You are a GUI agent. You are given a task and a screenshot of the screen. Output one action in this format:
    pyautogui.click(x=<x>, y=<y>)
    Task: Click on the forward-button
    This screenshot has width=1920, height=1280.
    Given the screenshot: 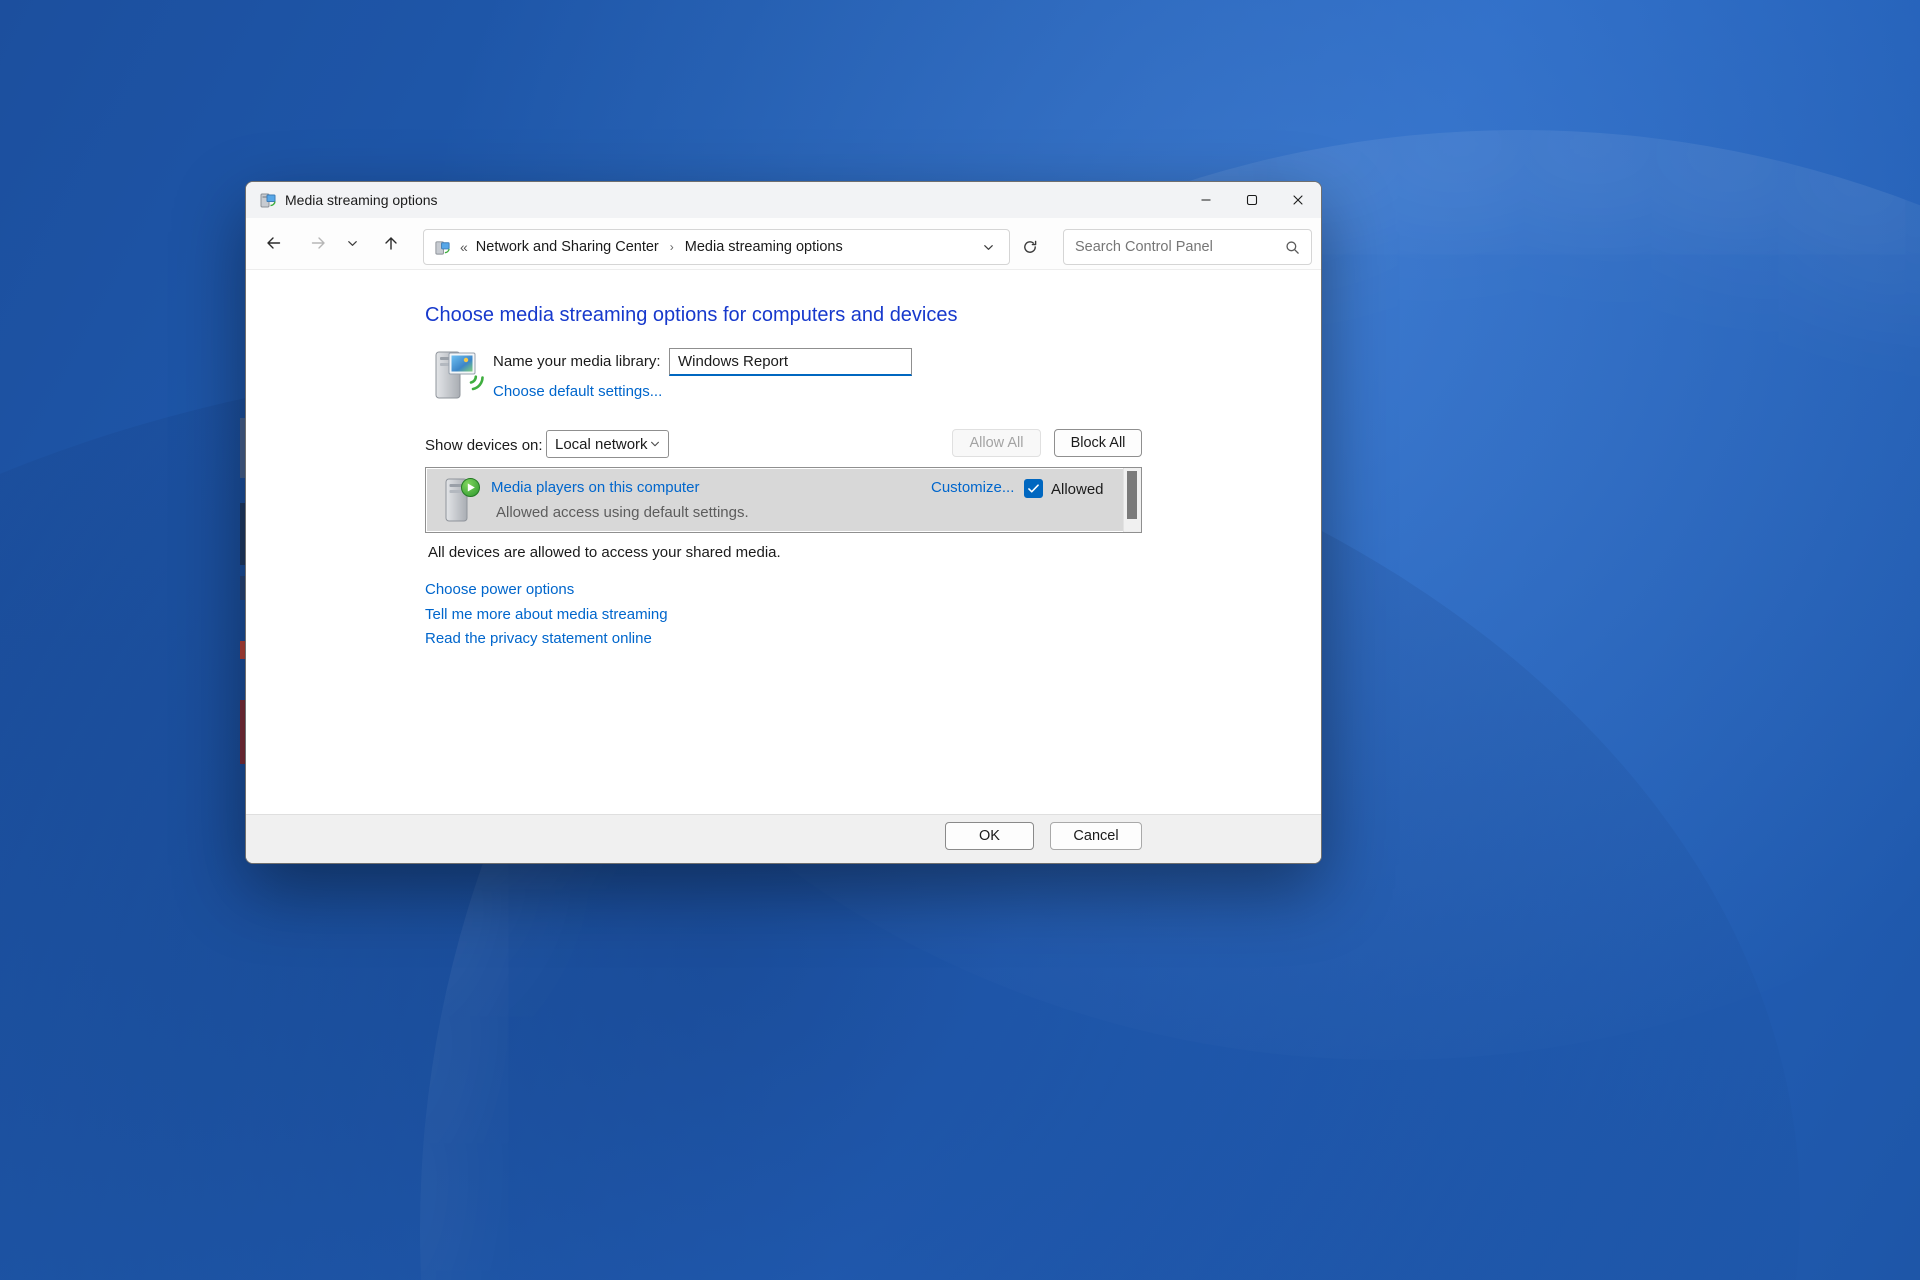 What is the action you would take?
    pyautogui.click(x=318, y=243)
    